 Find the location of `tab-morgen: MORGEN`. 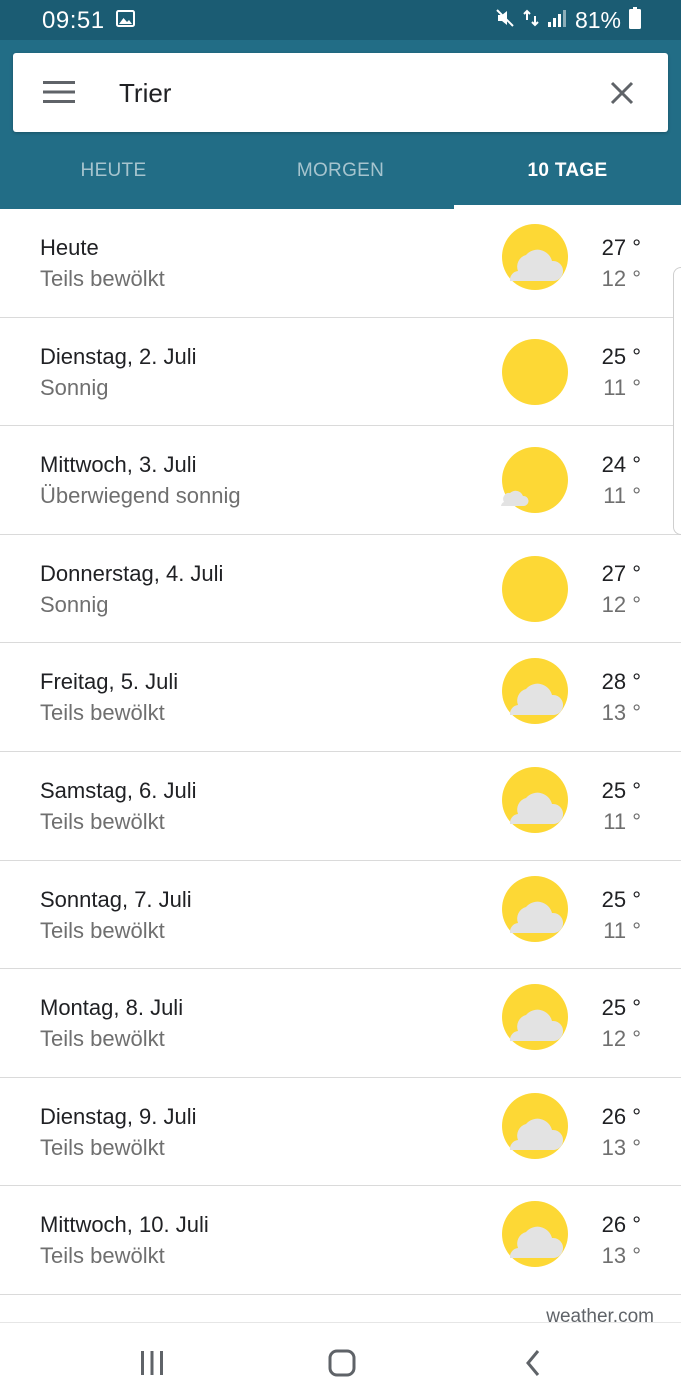

tab-morgen: MORGEN is located at coordinates (340, 170).